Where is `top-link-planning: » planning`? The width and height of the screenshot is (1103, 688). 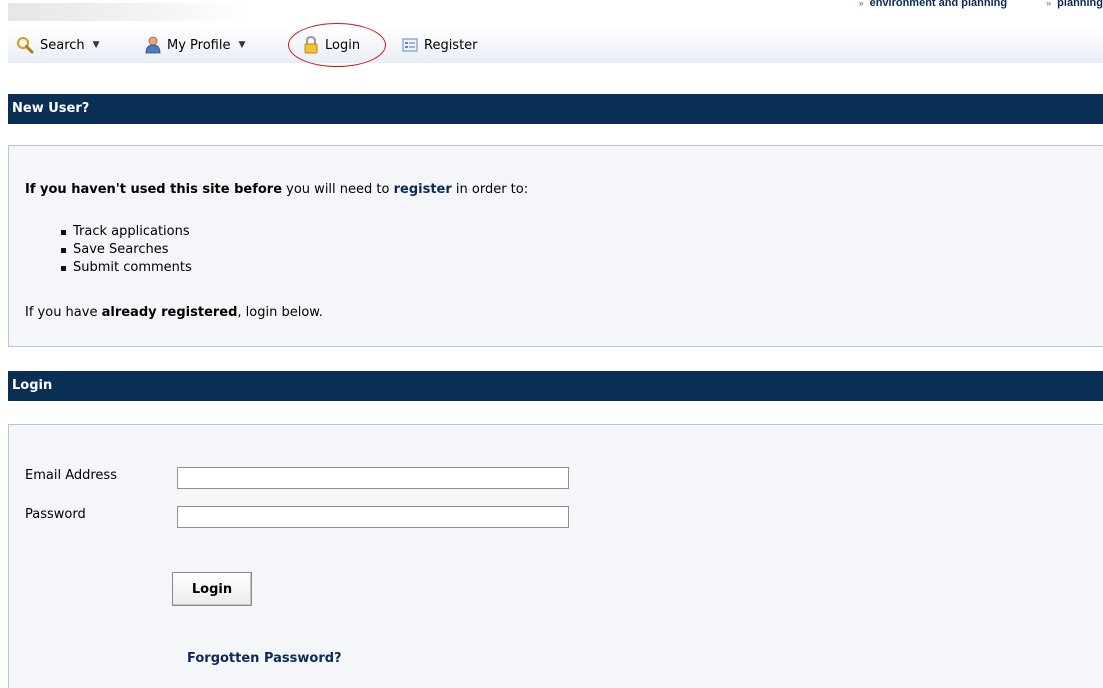 top-link-planning: » planning is located at coordinates (1065, 4).